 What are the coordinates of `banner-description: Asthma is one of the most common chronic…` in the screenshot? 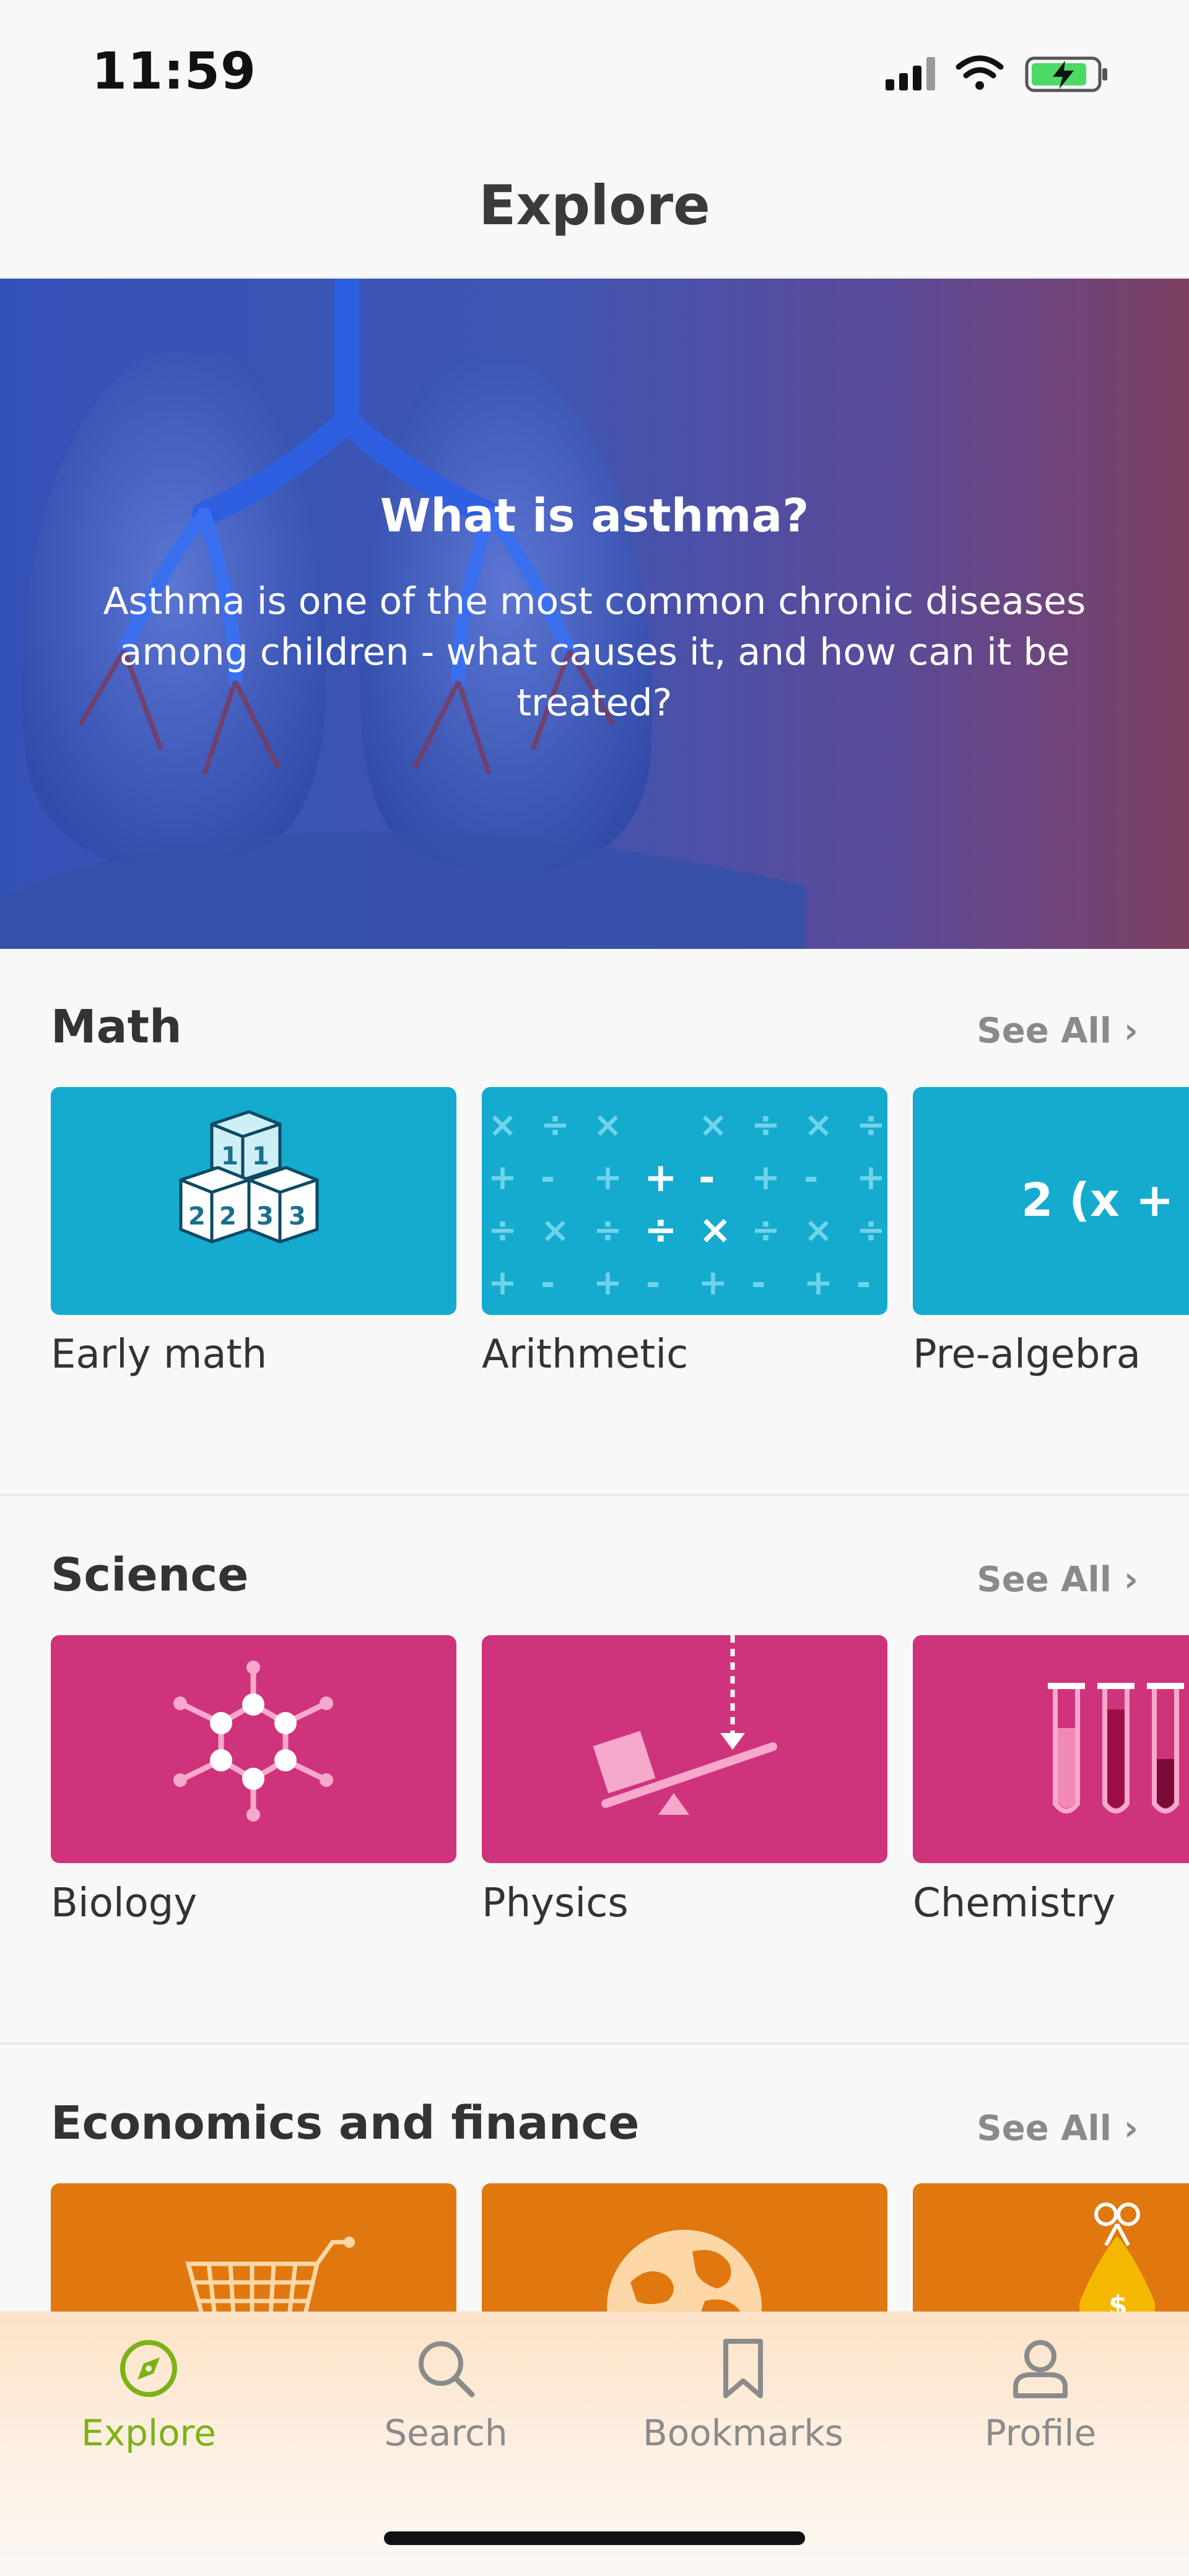 It's located at (594, 652).